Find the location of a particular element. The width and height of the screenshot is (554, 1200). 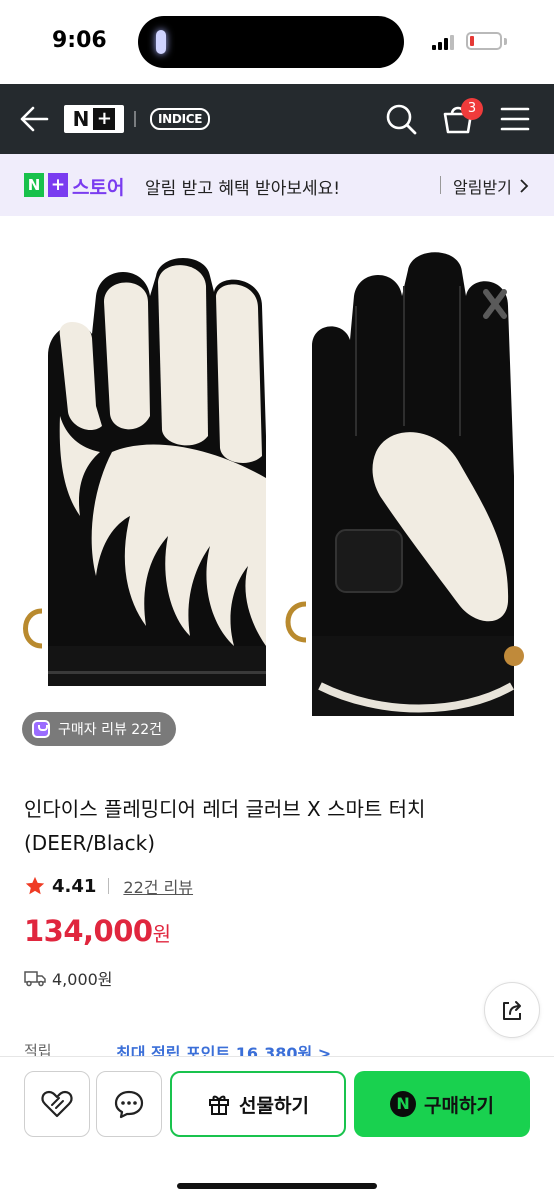

wishlist-button is located at coordinates (57, 1104).